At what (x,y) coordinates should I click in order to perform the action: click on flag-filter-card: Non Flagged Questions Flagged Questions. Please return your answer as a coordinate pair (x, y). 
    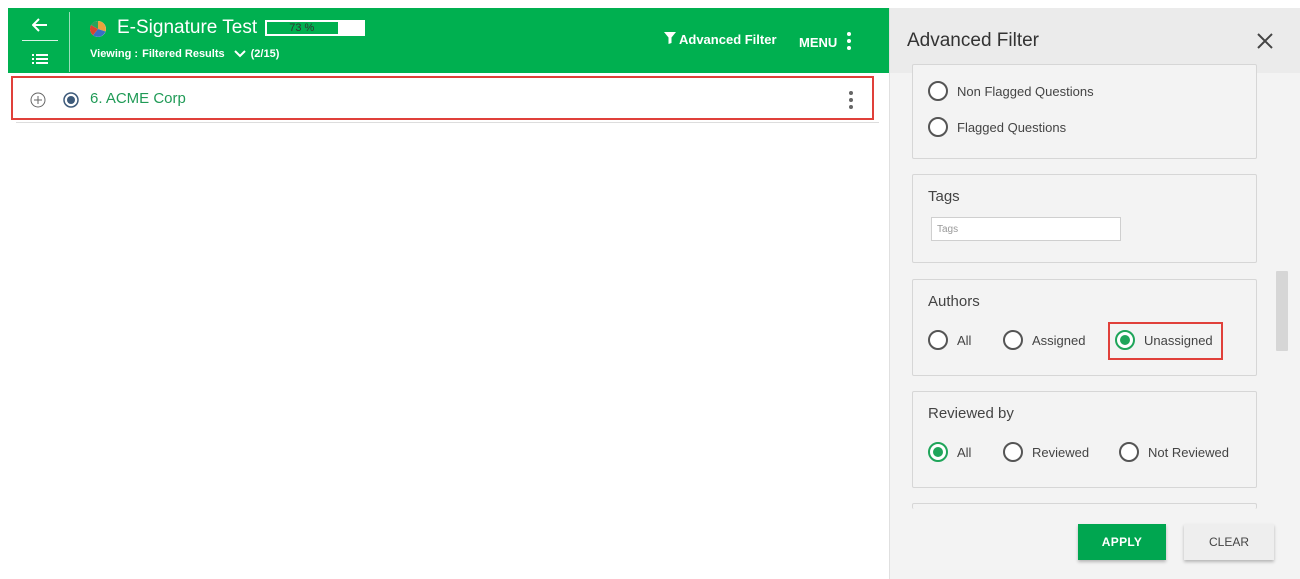
    Looking at the image, I should click on (1084, 111).